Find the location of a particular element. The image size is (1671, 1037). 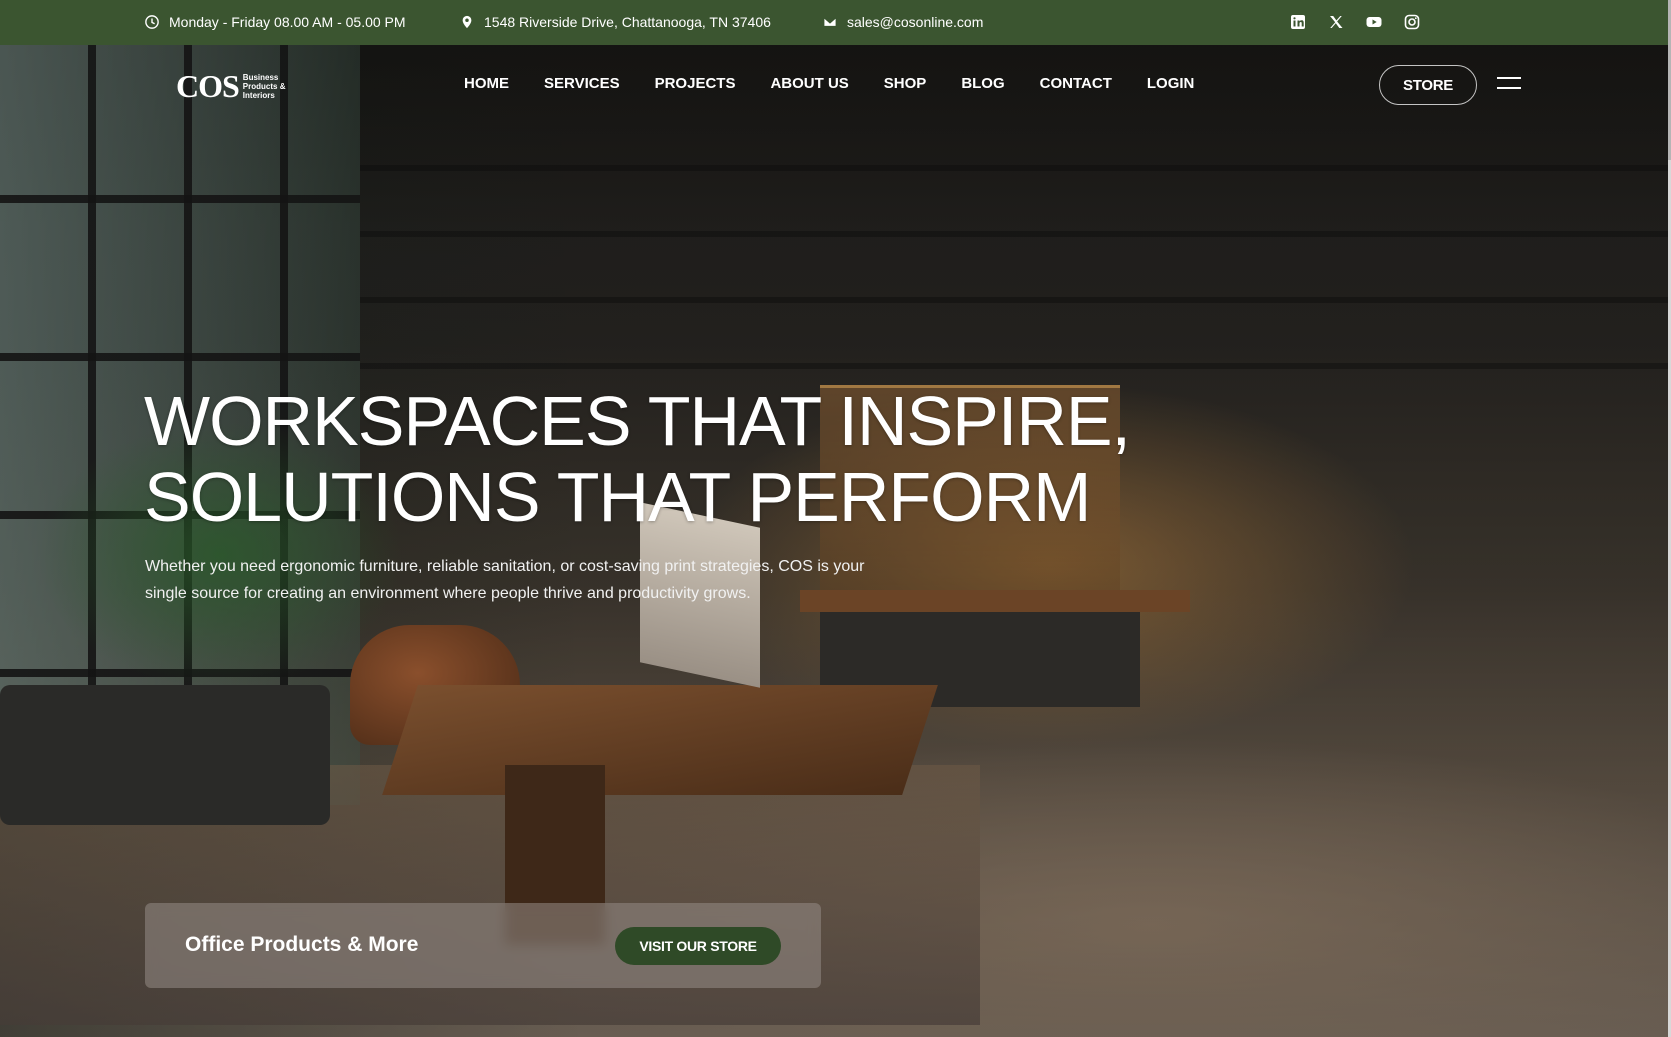

map-pin-icon is located at coordinates (467, 22).